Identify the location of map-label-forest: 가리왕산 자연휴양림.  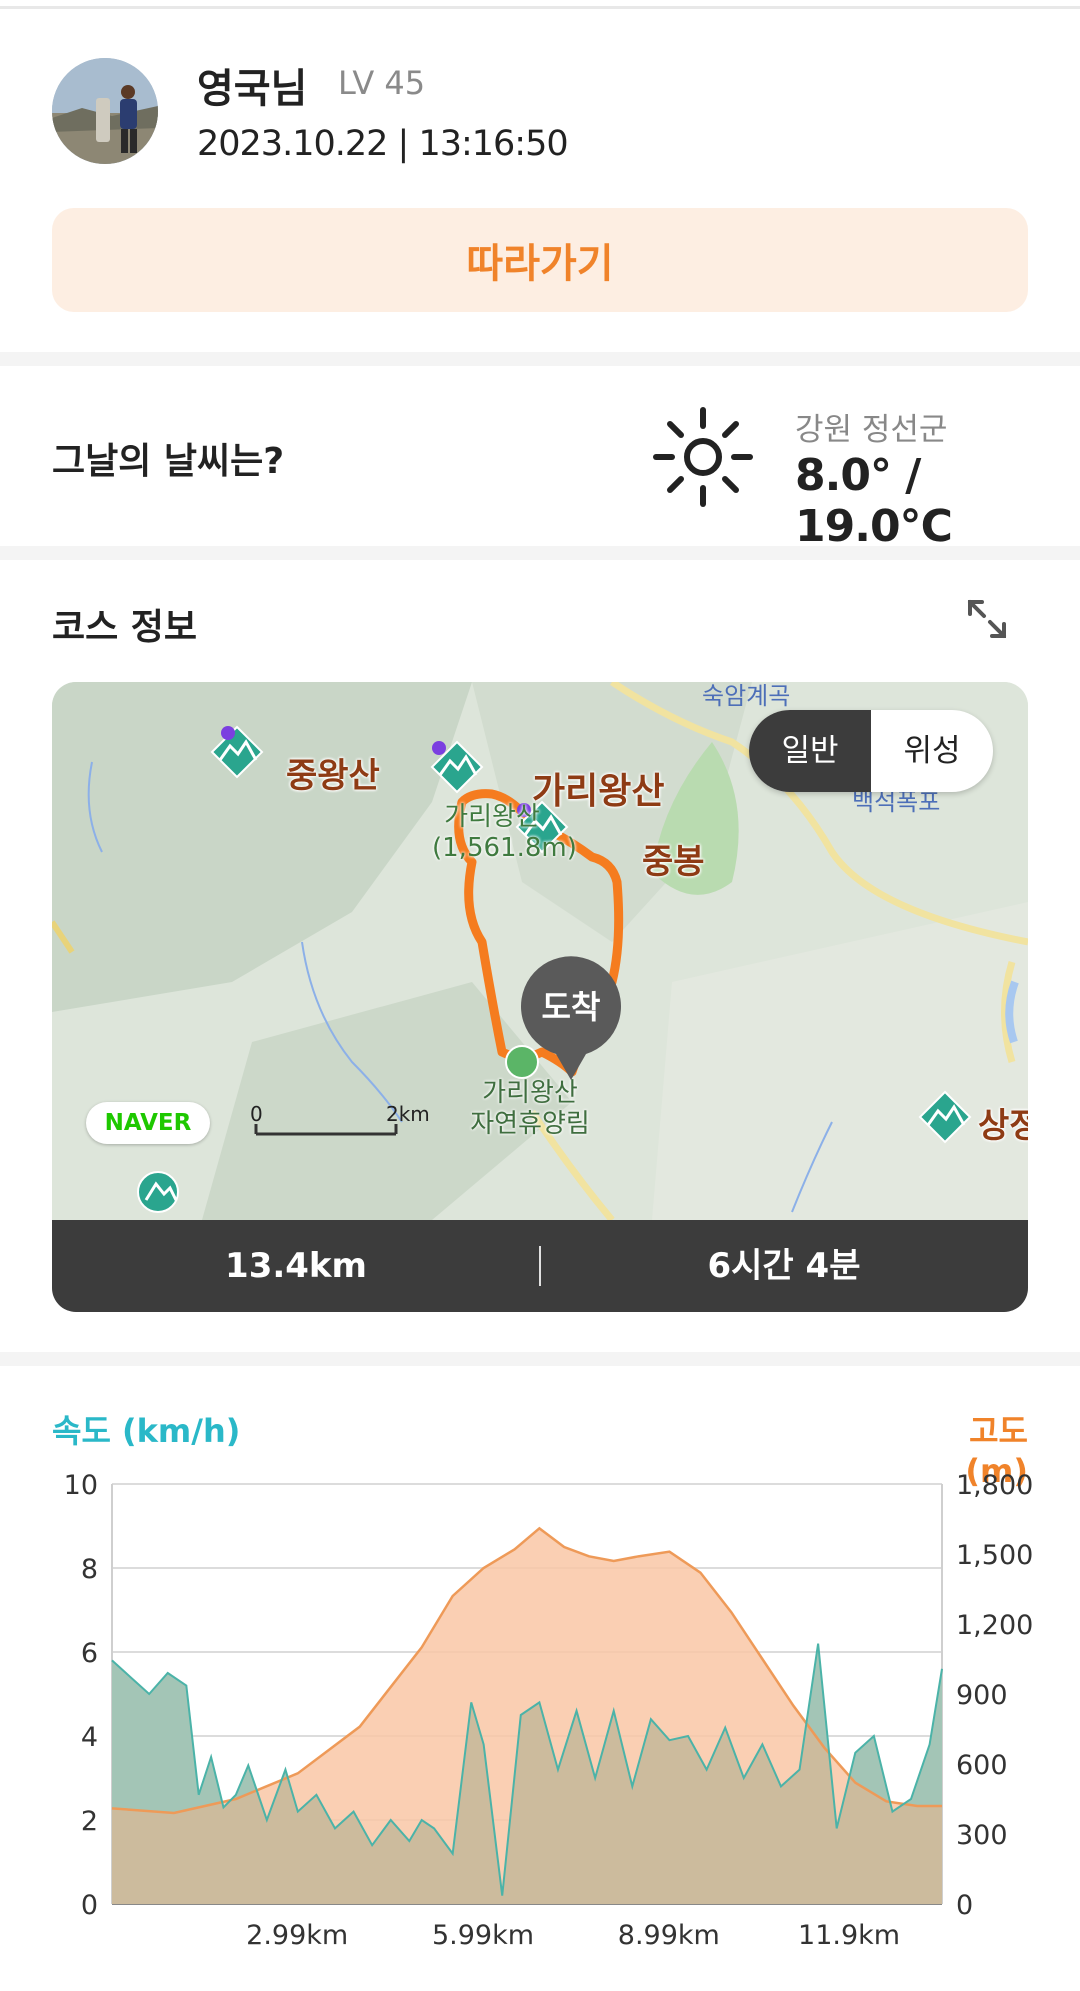
(530, 1109).